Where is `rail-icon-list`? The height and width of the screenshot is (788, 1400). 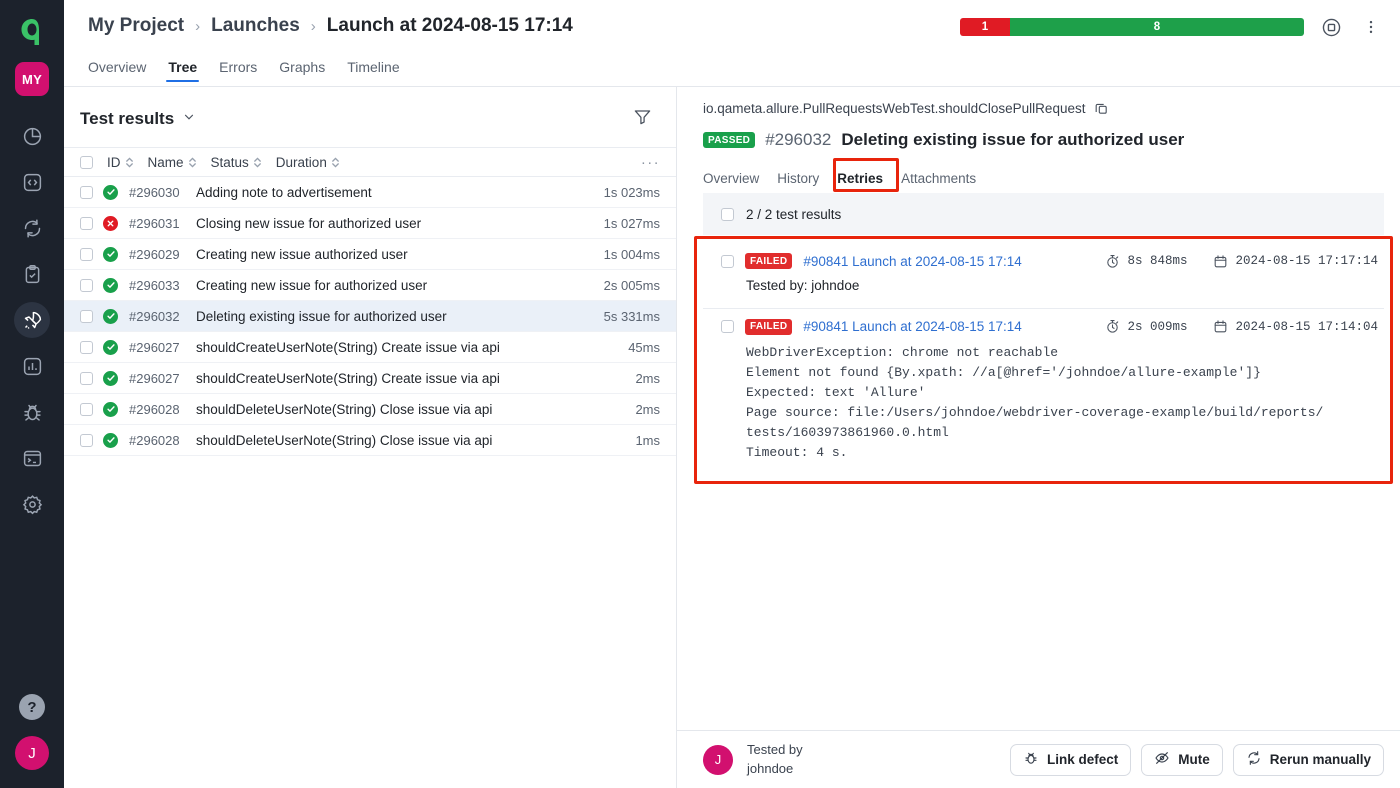 rail-icon-list is located at coordinates (32, 320).